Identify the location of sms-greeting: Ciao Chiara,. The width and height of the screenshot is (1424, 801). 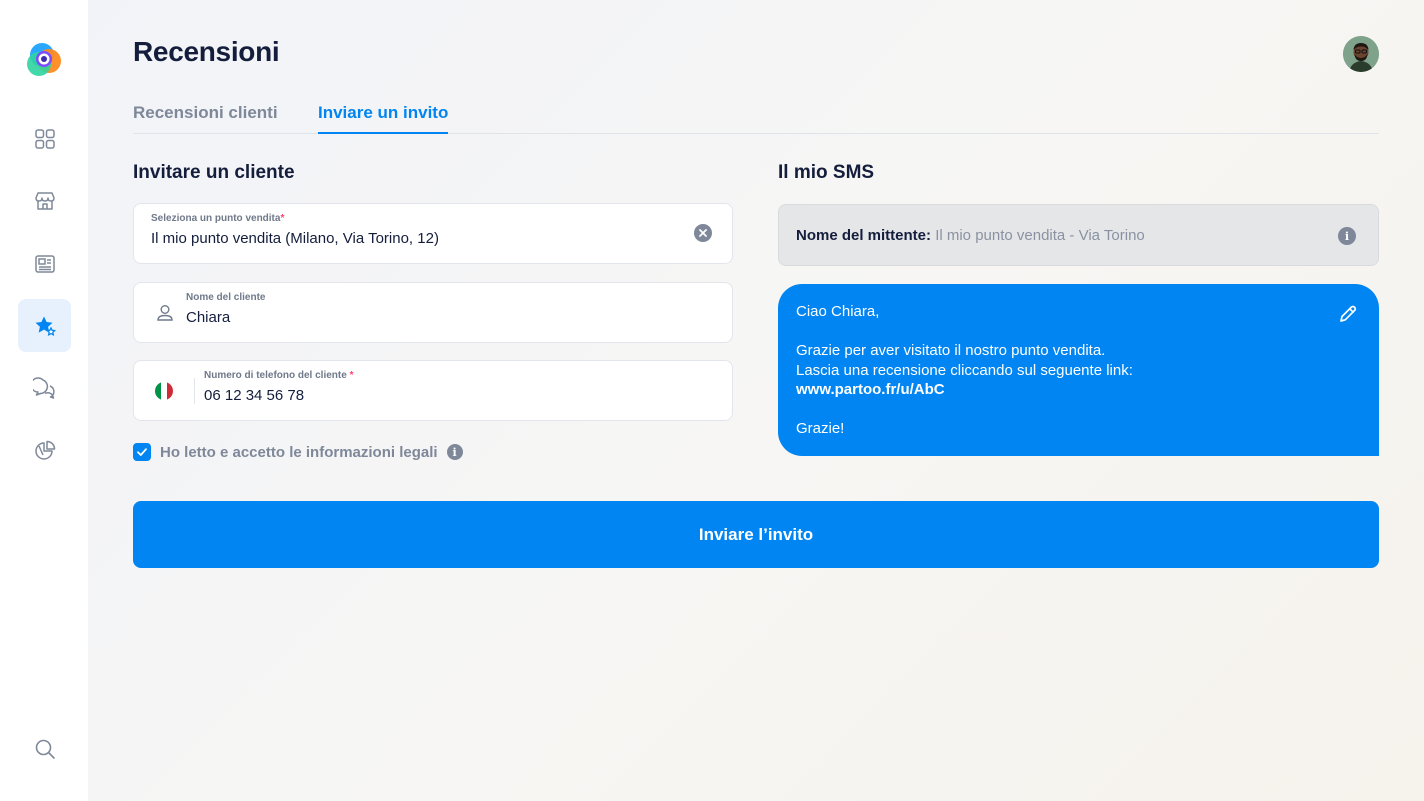
(838, 311).